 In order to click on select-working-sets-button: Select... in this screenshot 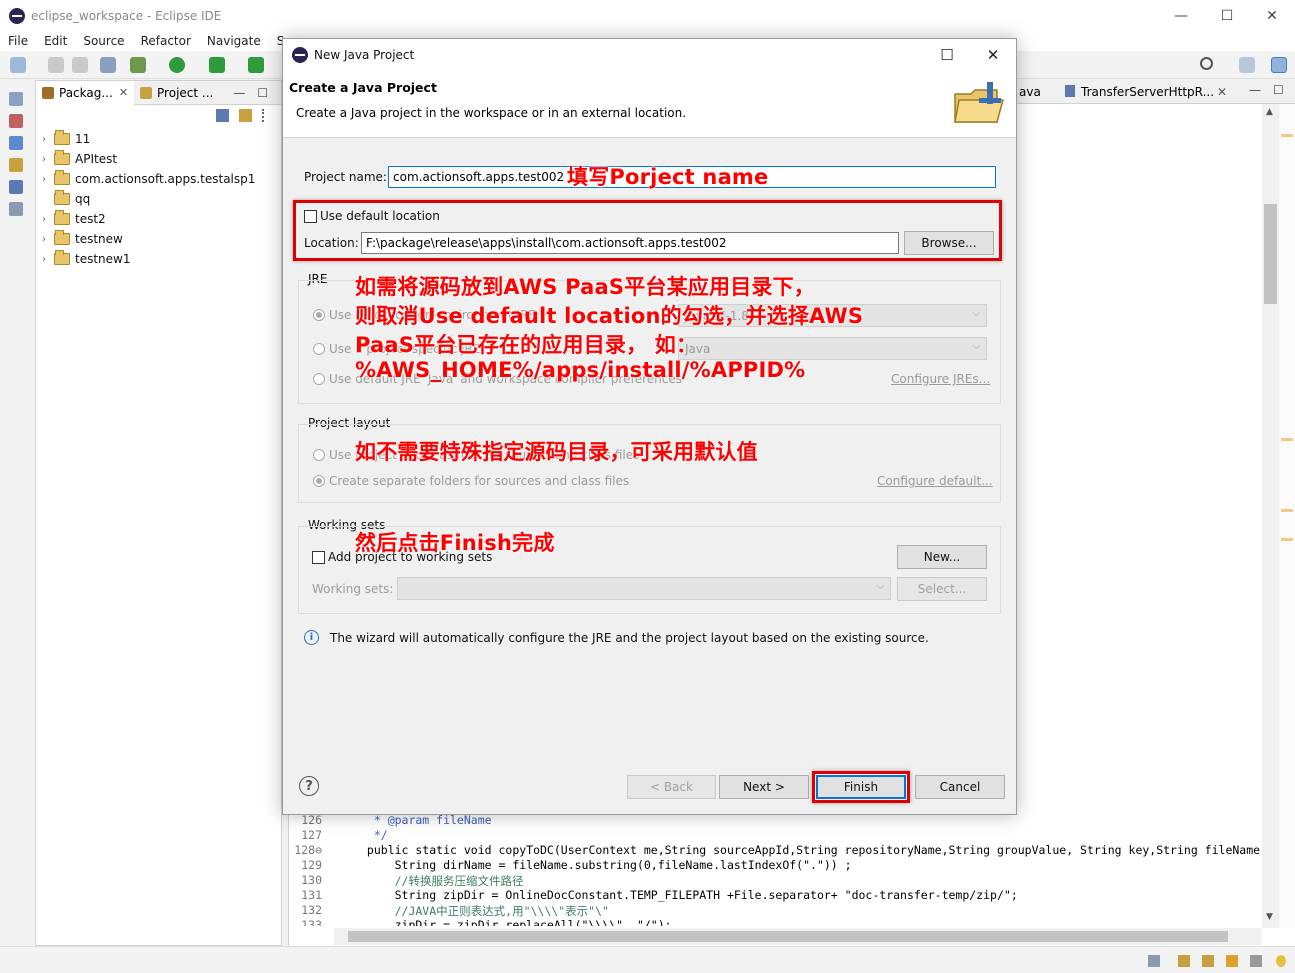, I will do `click(942, 589)`.